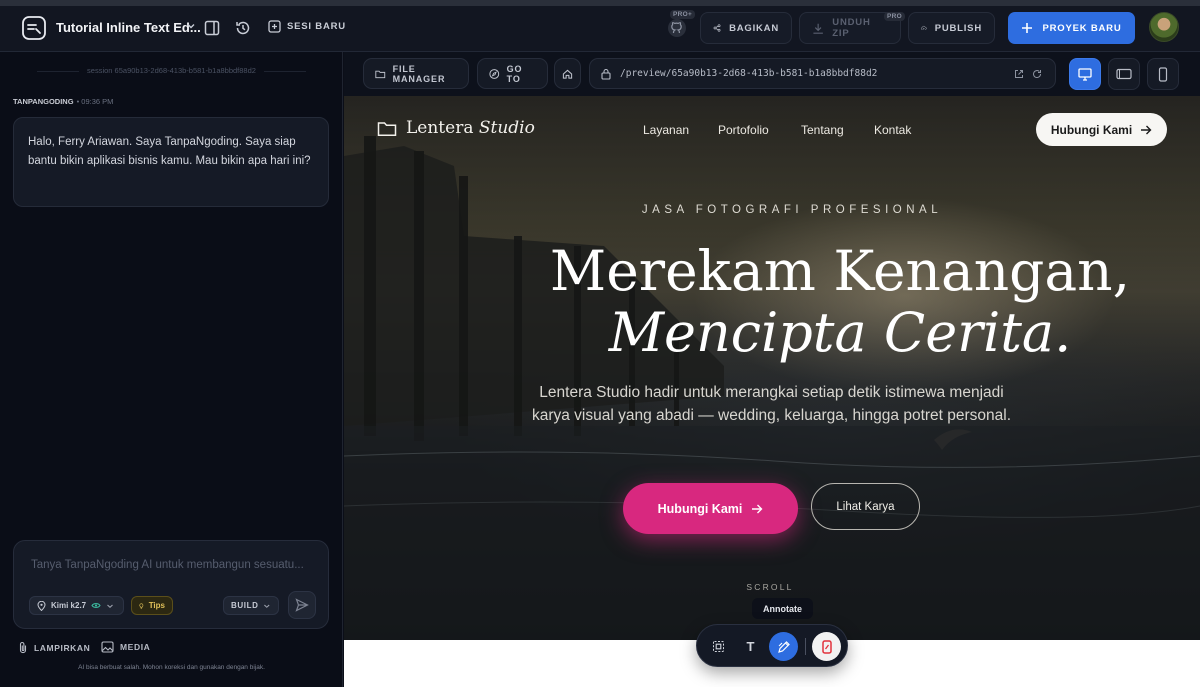  What do you see at coordinates (822, 130) in the screenshot?
I see `nav-link-tentang: Tentang` at bounding box center [822, 130].